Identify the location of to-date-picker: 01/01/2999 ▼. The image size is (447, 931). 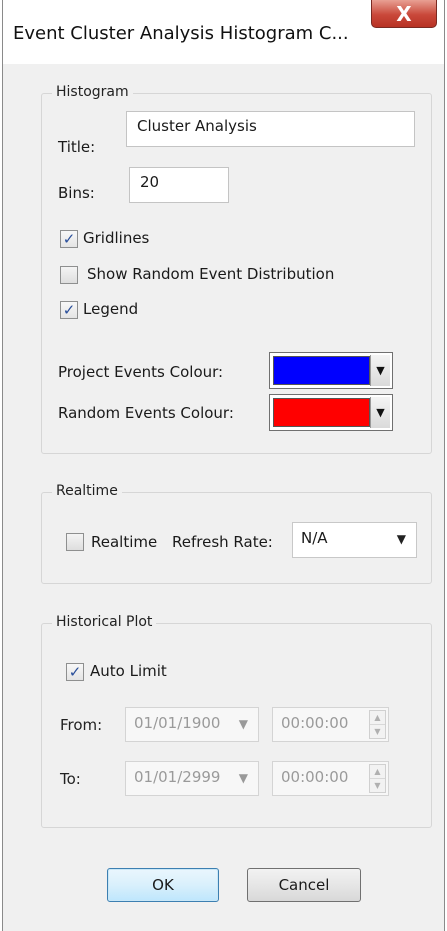
(192, 778).